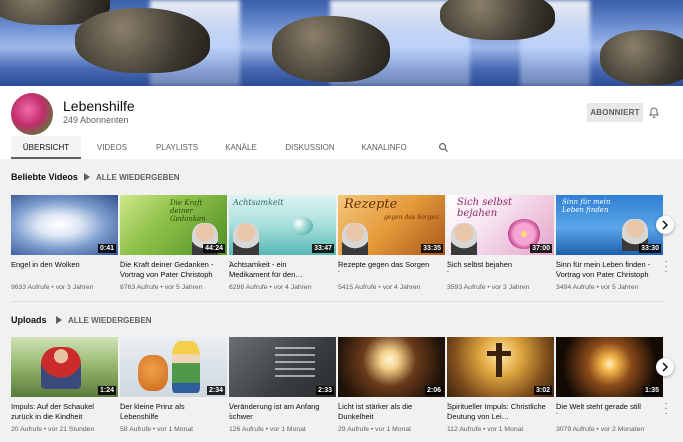  Describe the element at coordinates (61, 368) in the screenshot. I see `person-on-swing` at that location.